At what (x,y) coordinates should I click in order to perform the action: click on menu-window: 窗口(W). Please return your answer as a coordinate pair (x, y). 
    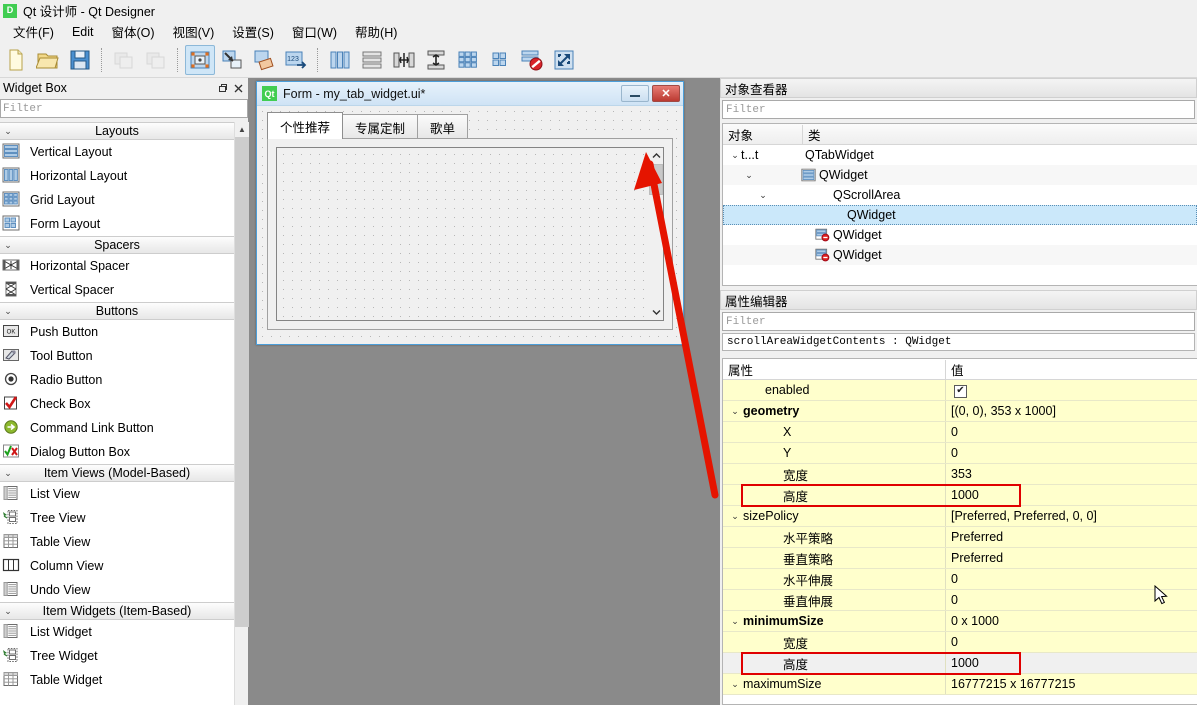
    Looking at the image, I should click on (314, 31).